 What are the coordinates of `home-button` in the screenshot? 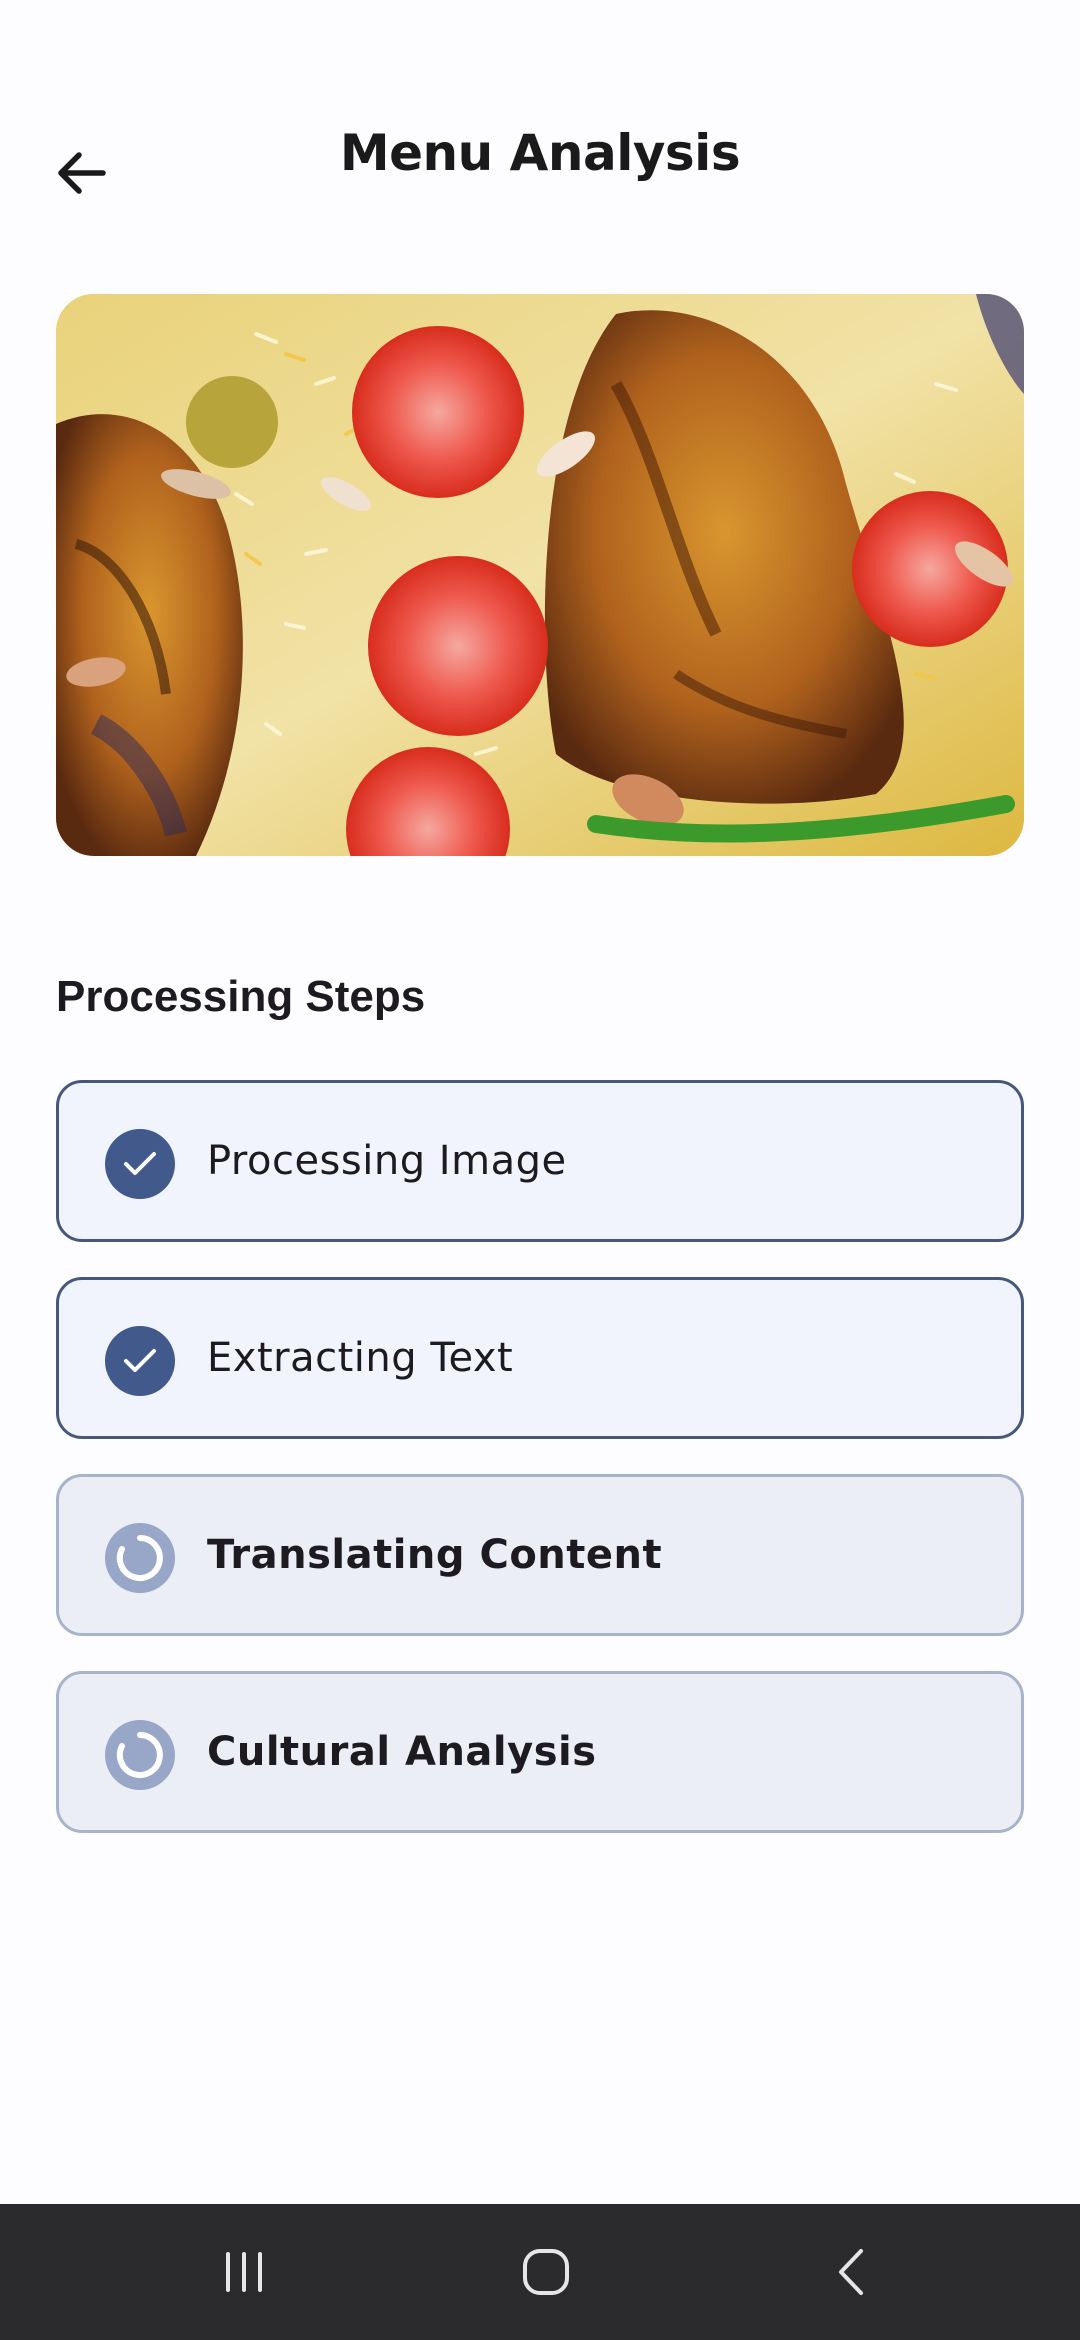 It's located at (546, 2272).